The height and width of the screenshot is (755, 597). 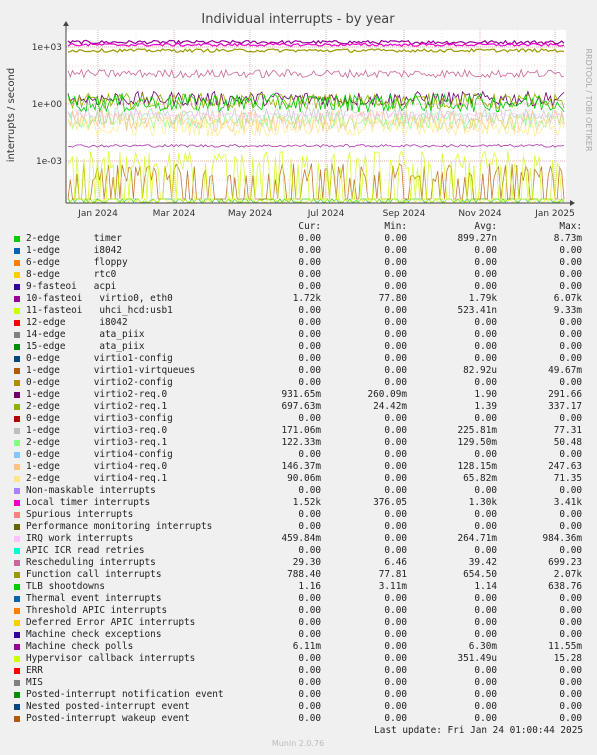 What do you see at coordinates (34, 682) in the screenshot?
I see `legend-series-name: MIS` at bounding box center [34, 682].